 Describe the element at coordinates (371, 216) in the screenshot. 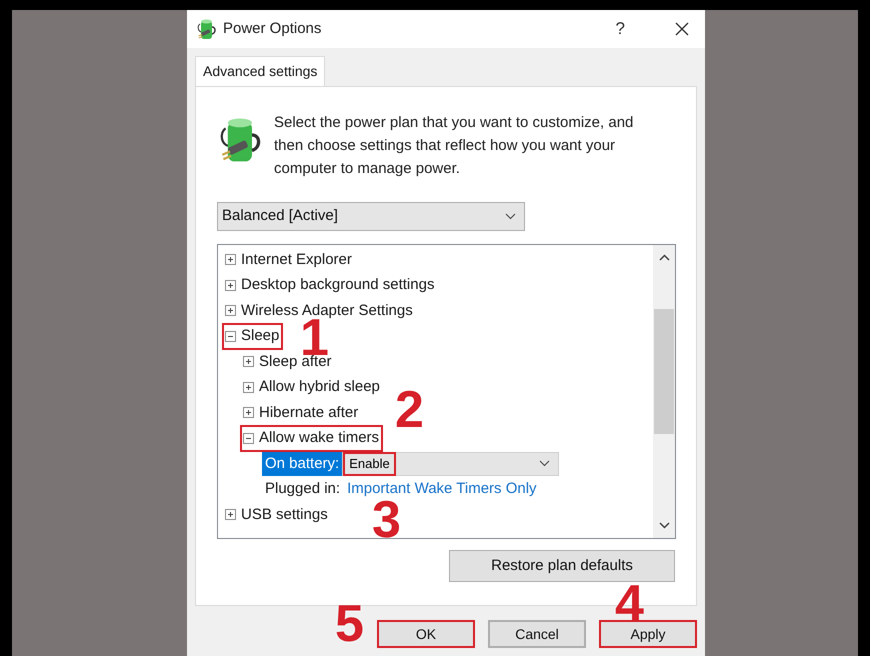

I see `plan-dropdown: Balanced [Active]` at that location.